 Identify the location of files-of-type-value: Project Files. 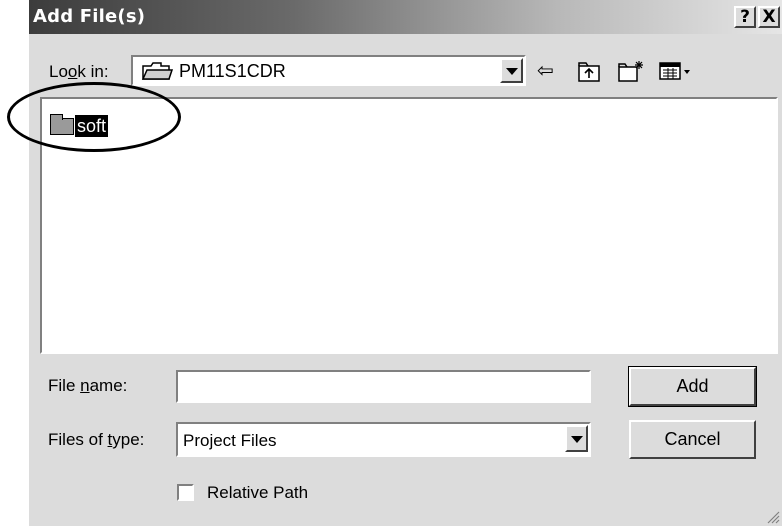
(230, 440).